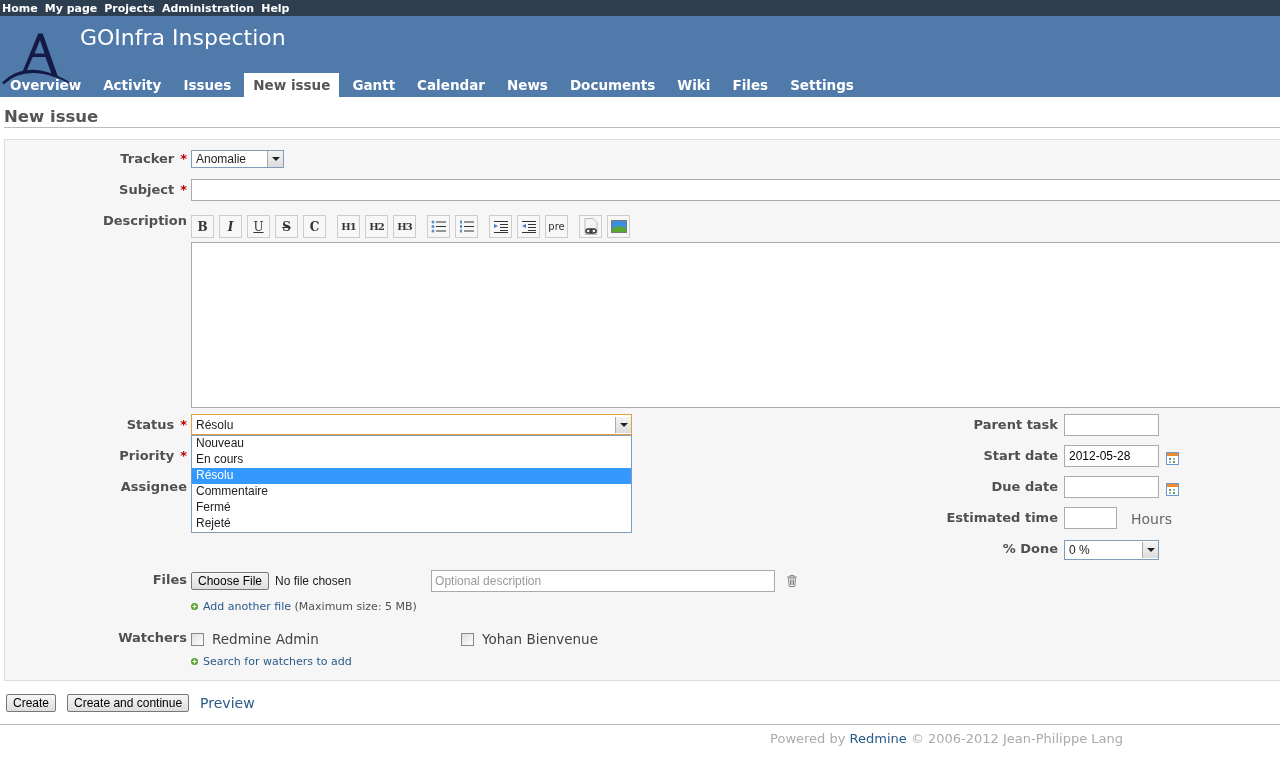  What do you see at coordinates (411, 524) in the screenshot?
I see `status-option: Rejeté` at bounding box center [411, 524].